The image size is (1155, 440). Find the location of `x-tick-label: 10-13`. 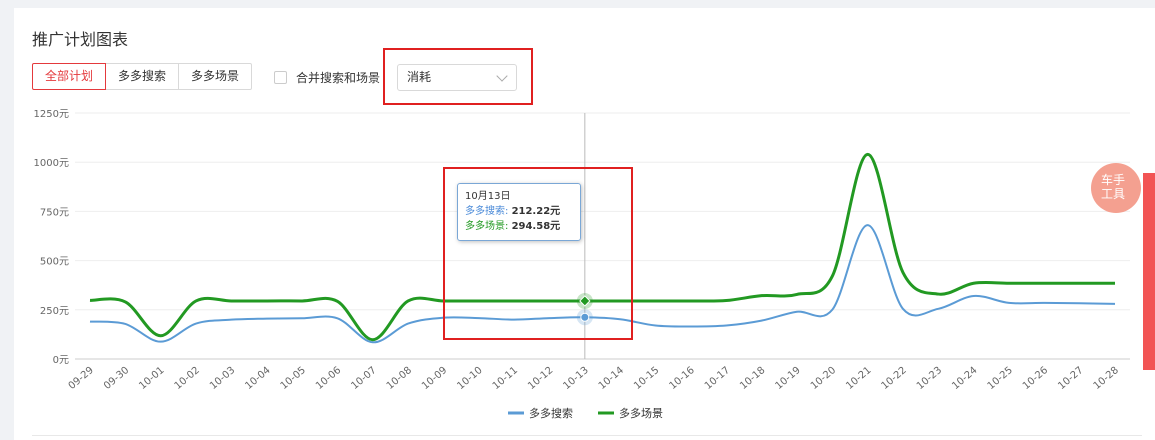

x-tick-label: 10-13 is located at coordinates (575, 378).